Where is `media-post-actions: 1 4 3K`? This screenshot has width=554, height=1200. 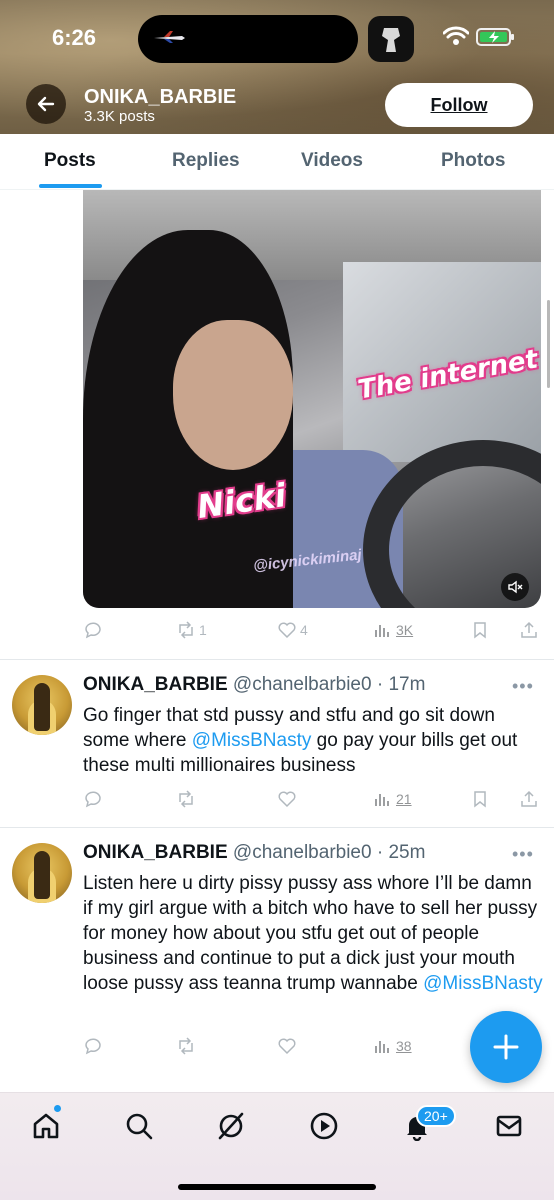 media-post-actions: 1 4 3K is located at coordinates (313, 632).